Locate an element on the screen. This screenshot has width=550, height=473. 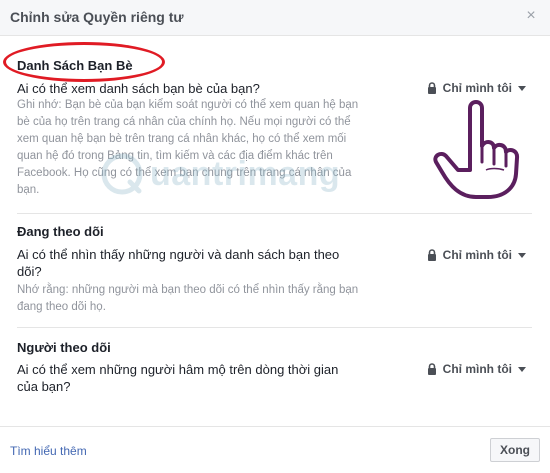
dialog-footer: Tìm hiểu thêm Xong is located at coordinates (275, 449).